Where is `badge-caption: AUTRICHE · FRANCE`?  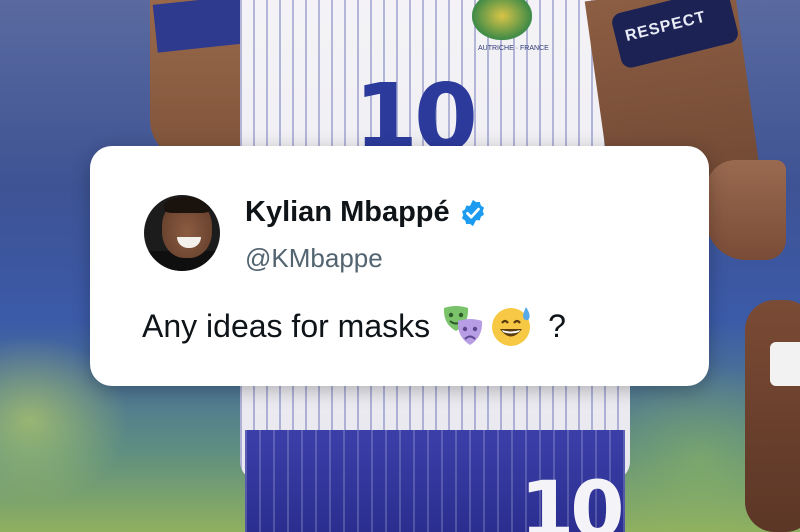
badge-caption: AUTRICHE · FRANCE is located at coordinates (513, 48).